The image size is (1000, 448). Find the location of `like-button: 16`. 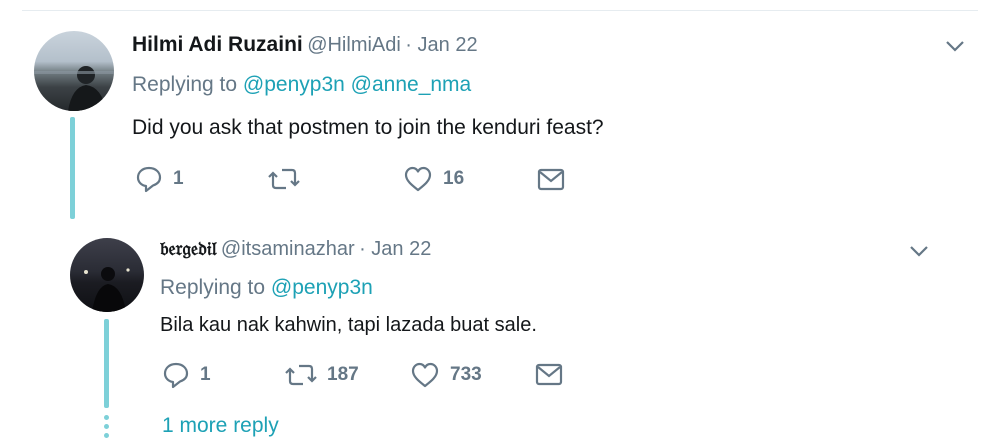

like-button: 16 is located at coordinates (433, 179).